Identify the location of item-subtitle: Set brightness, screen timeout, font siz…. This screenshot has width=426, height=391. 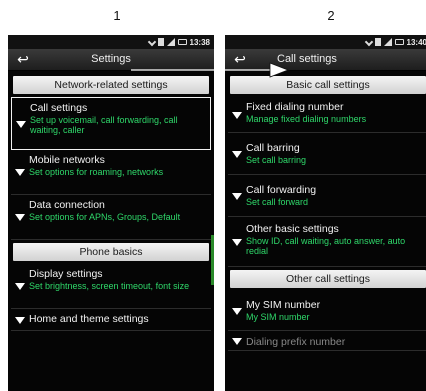
(109, 286).